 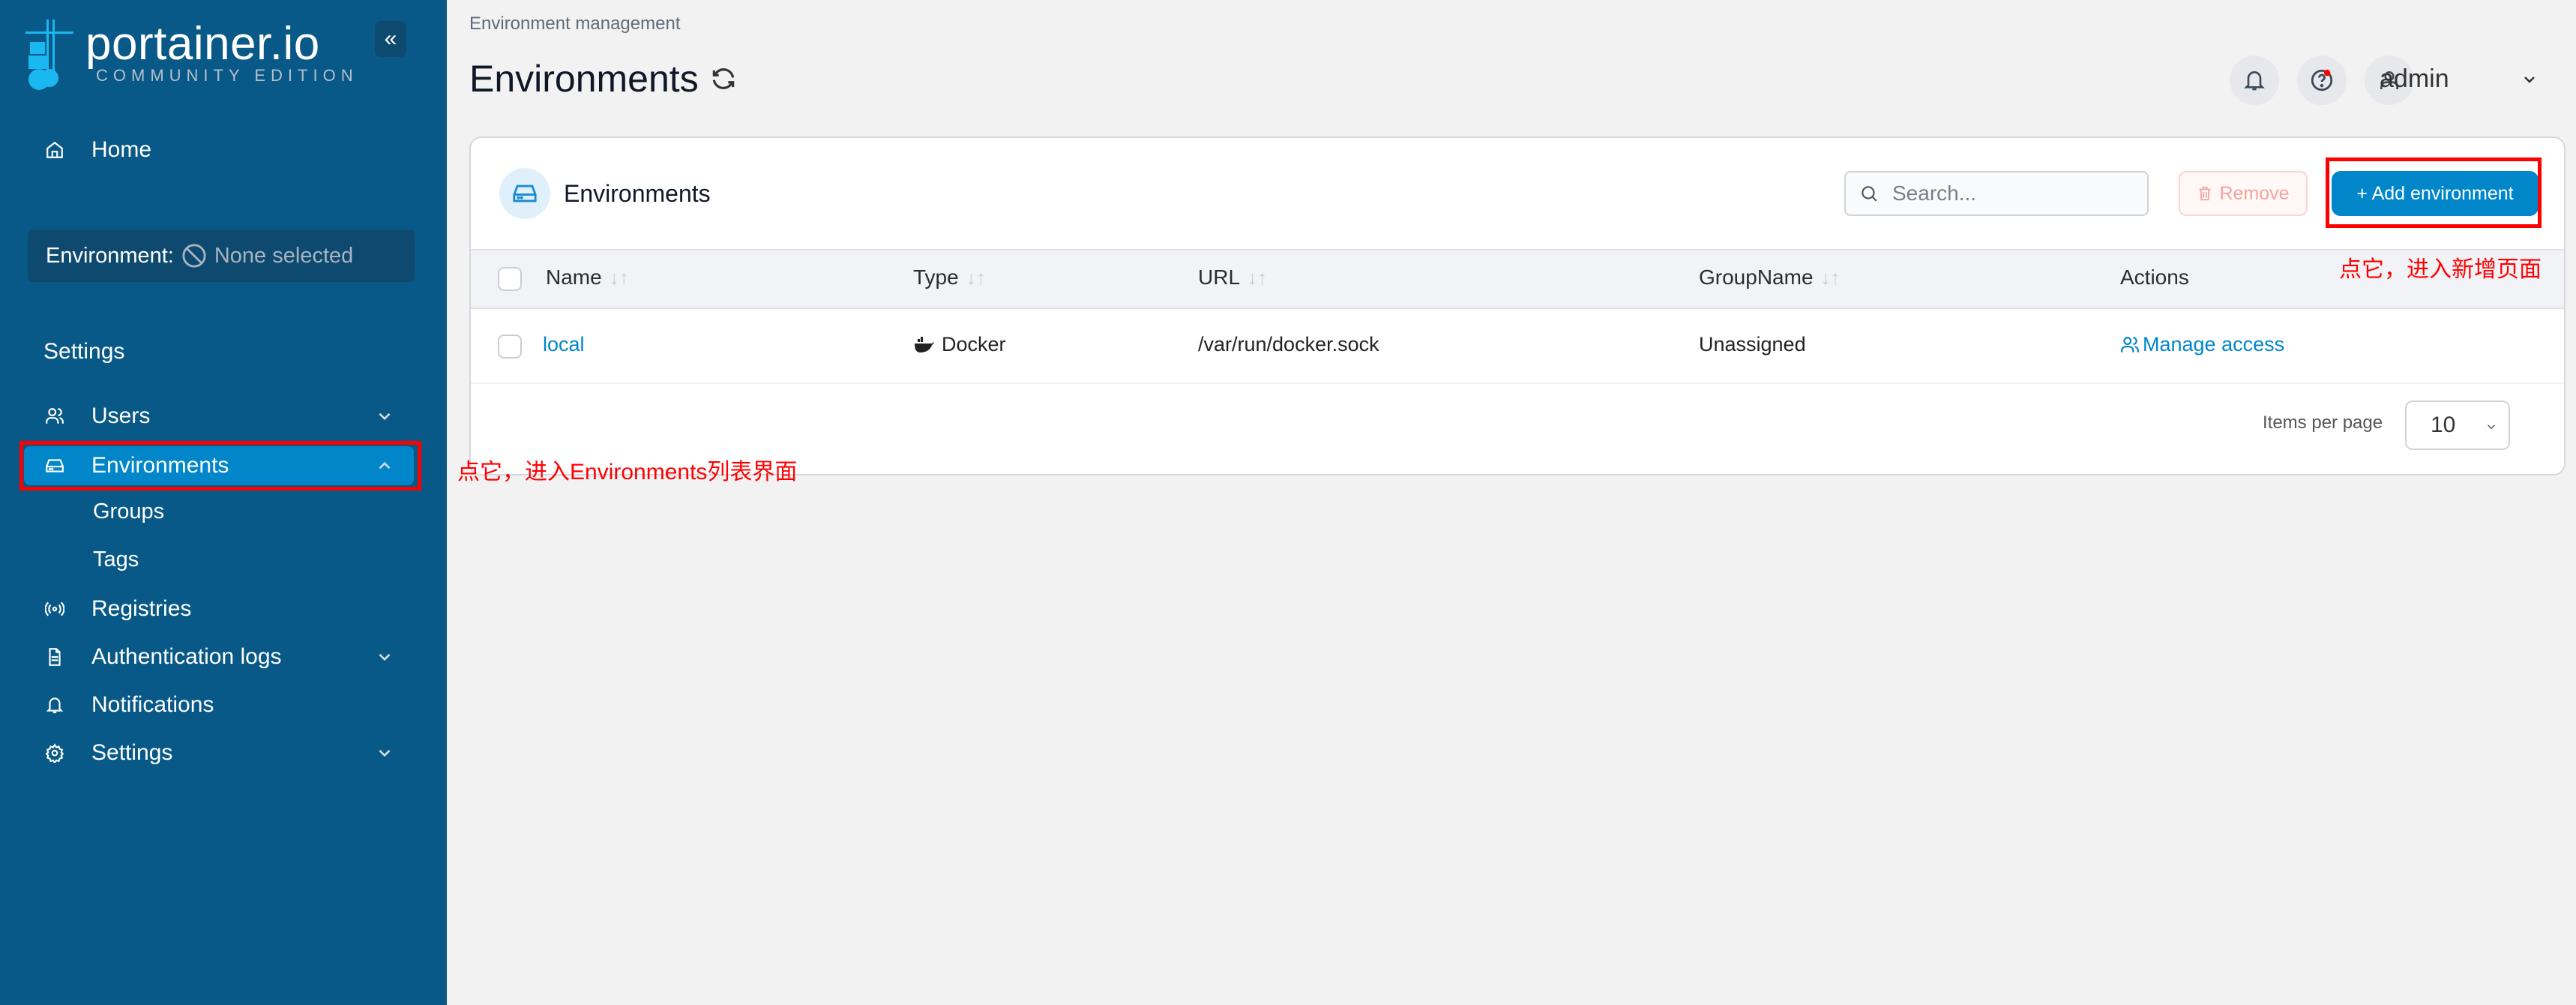 I want to click on file-icon, so click(x=54, y=657).